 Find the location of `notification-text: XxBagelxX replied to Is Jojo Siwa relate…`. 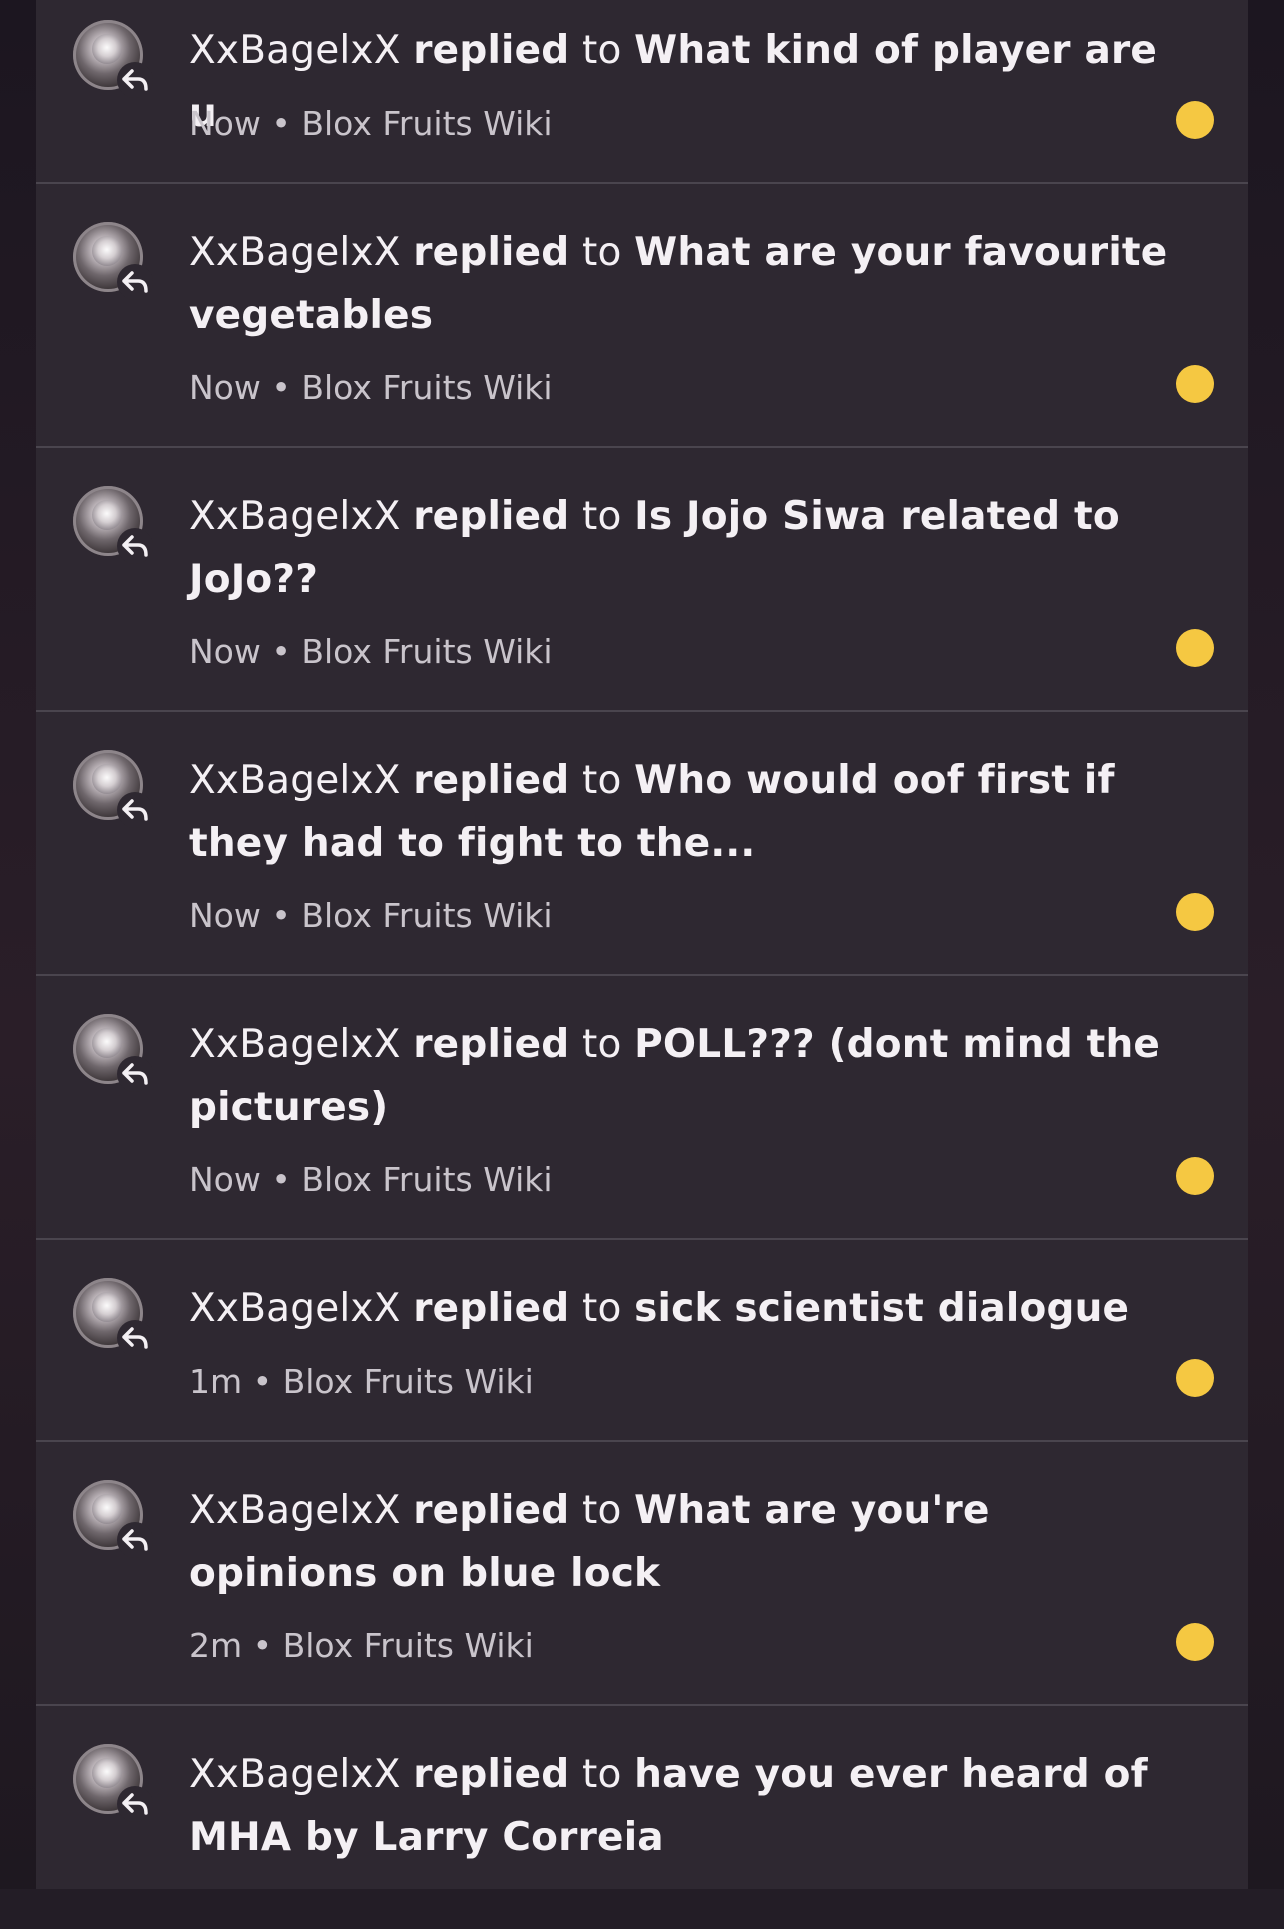

notification-text: XxBagelxX replied to Is Jojo Siwa relate… is located at coordinates (683, 548).